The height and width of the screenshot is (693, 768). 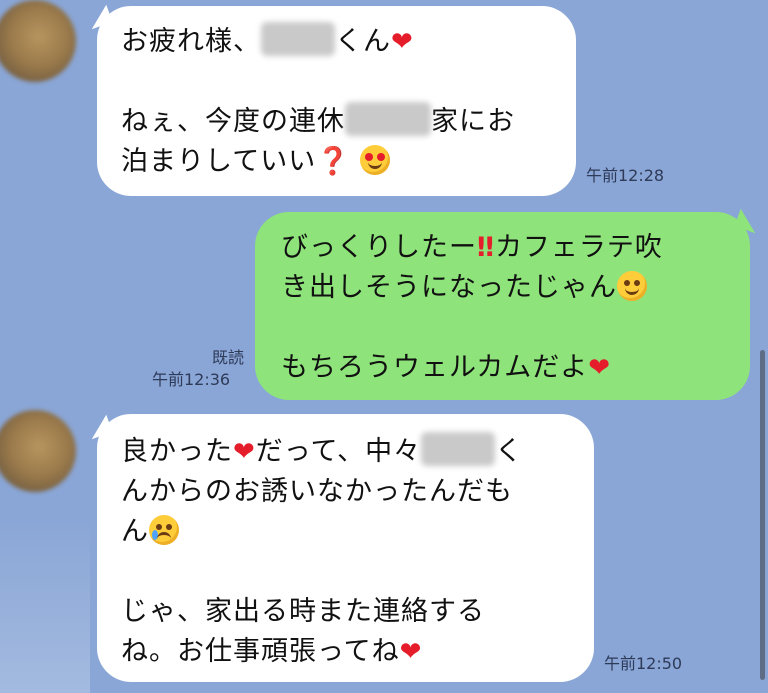 What do you see at coordinates (762, 515) in the screenshot?
I see `scrollbar` at bounding box center [762, 515].